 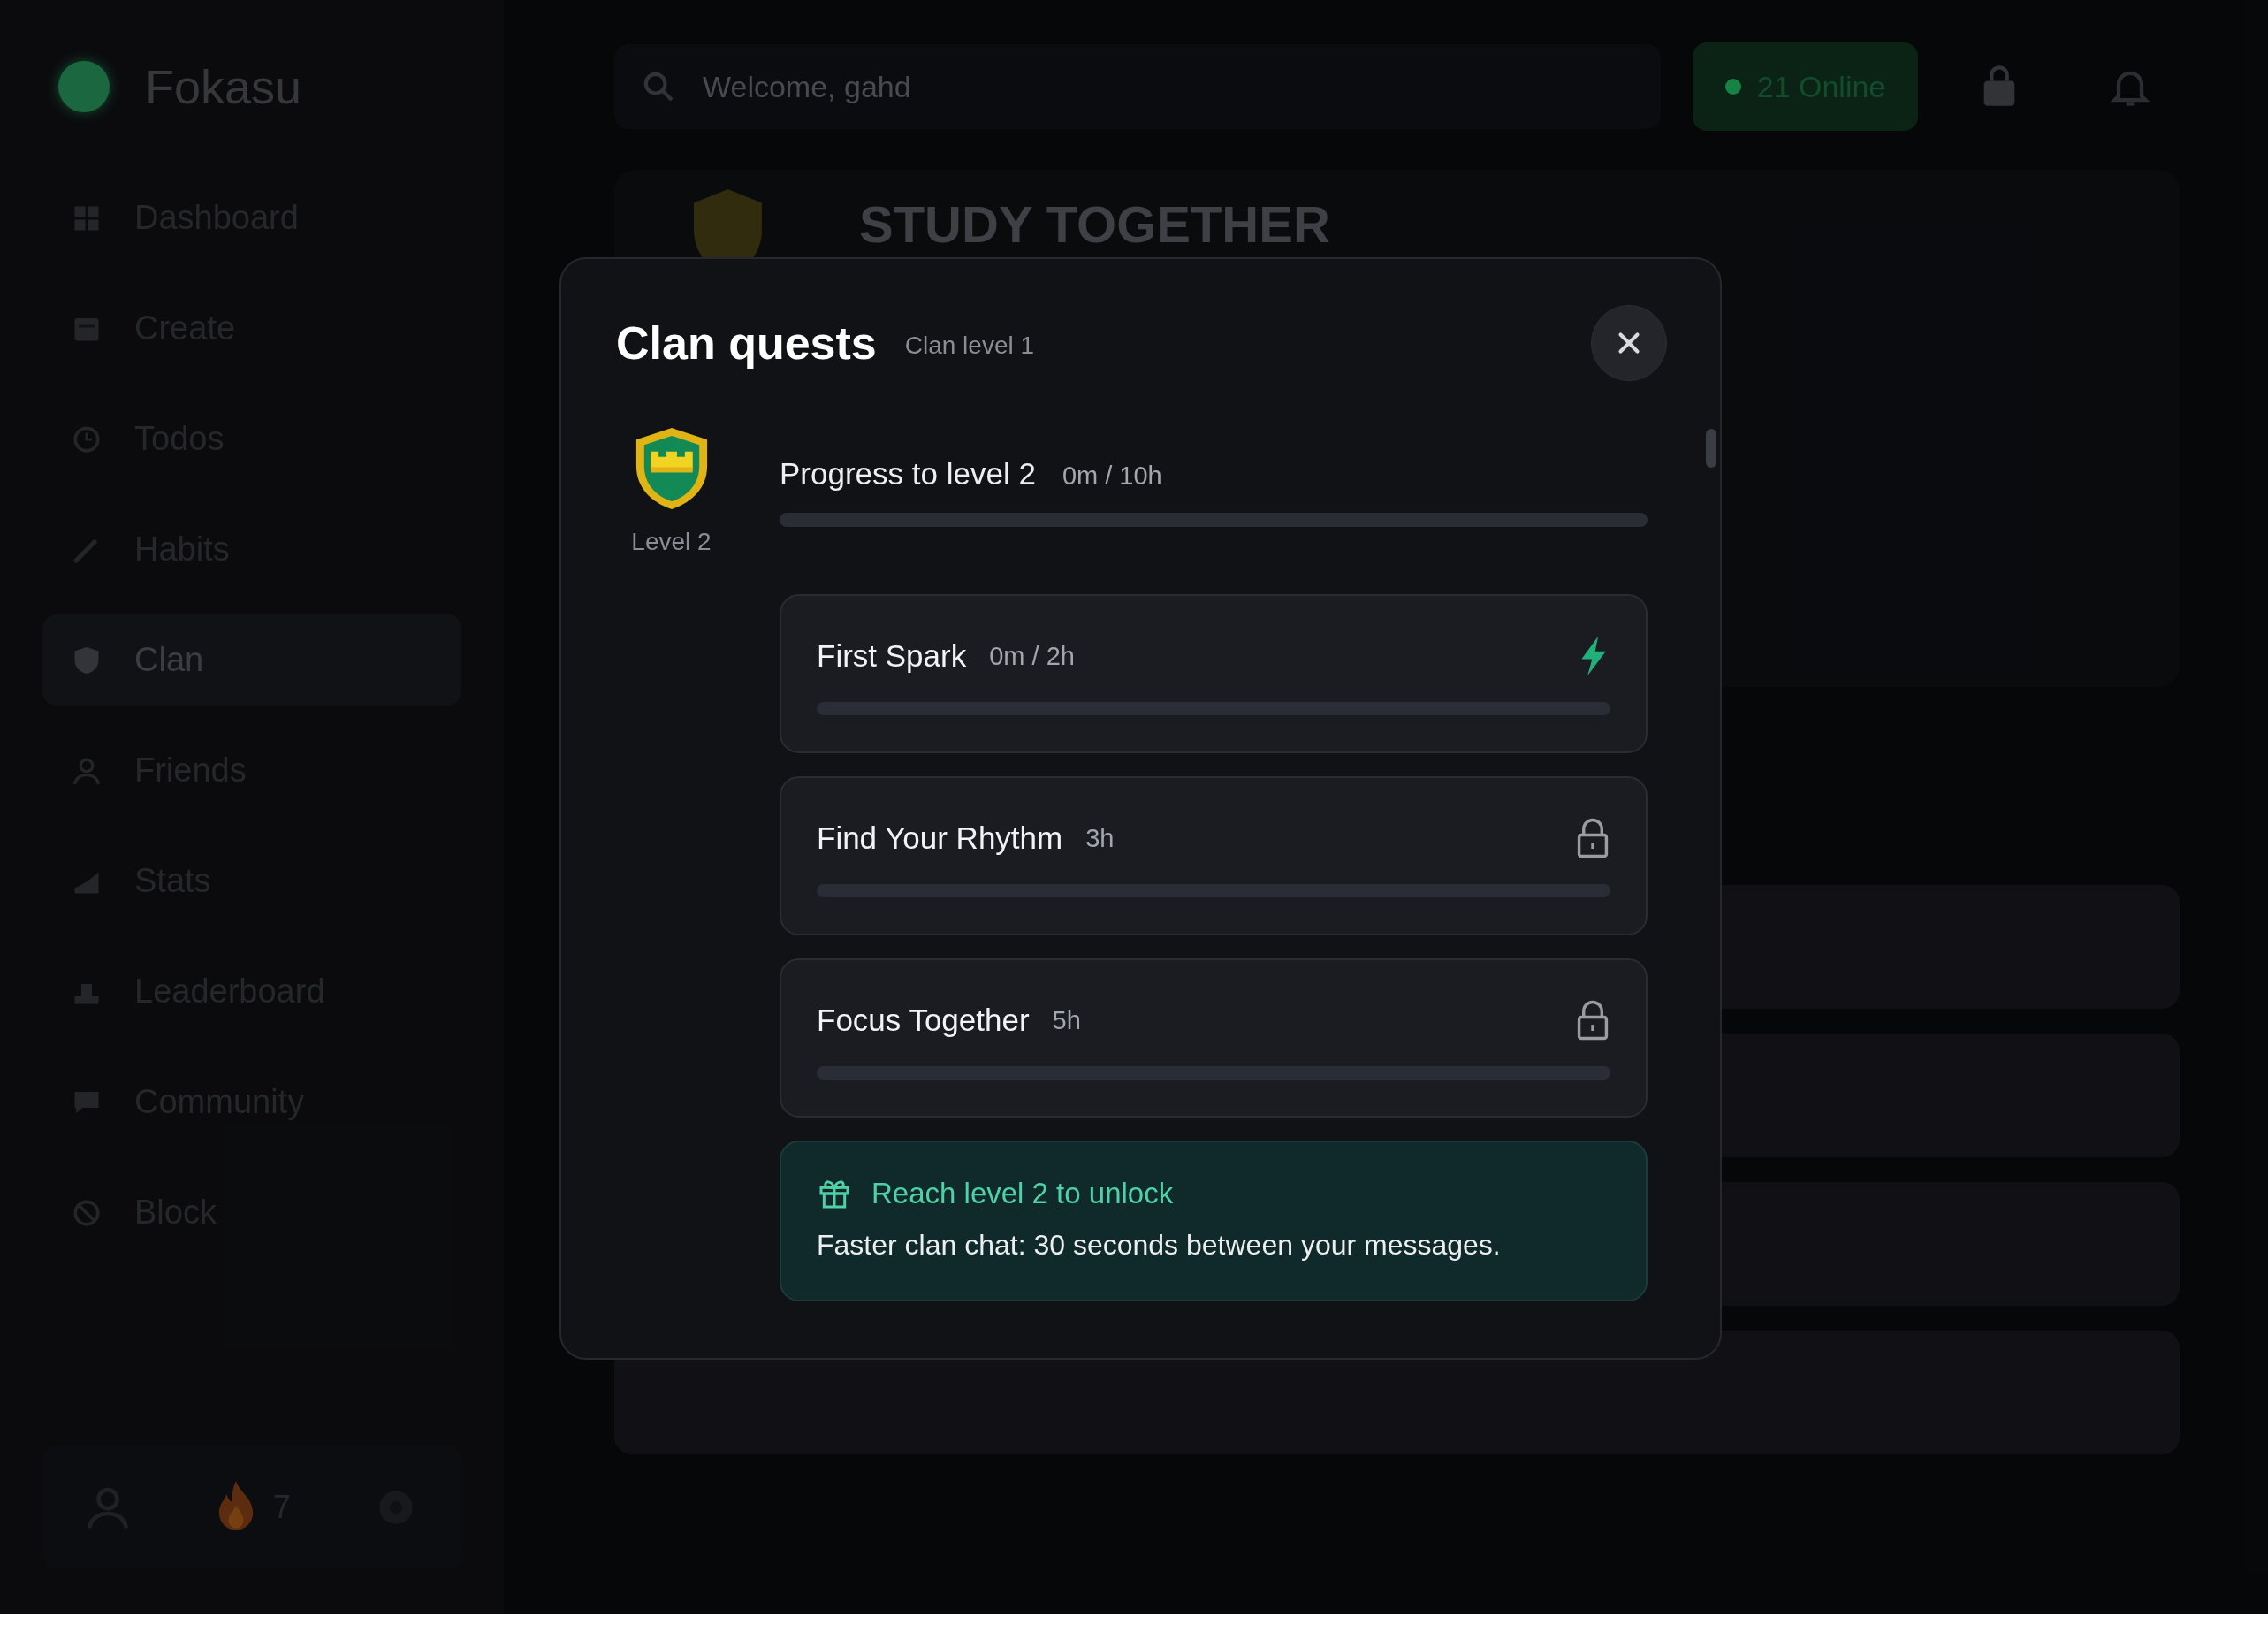 I want to click on progress-label: Progress to level 2, so click(x=908, y=474).